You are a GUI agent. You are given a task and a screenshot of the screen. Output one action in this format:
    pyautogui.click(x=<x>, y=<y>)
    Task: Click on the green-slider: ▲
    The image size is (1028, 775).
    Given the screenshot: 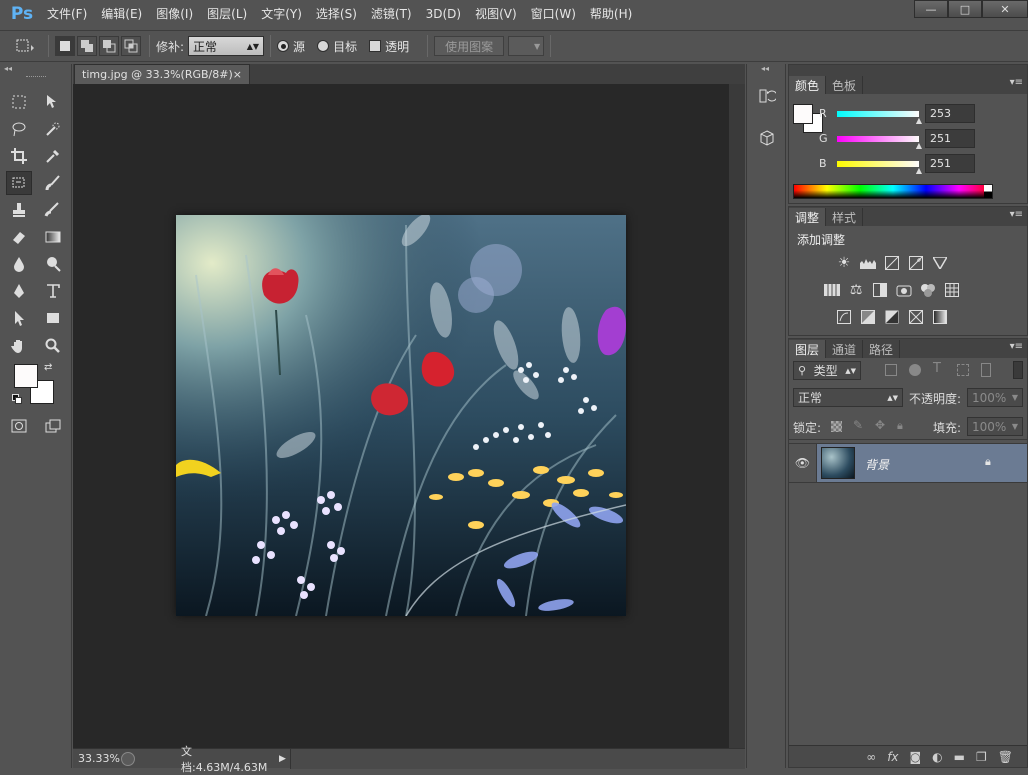 What is the action you would take?
    pyautogui.click(x=879, y=142)
    